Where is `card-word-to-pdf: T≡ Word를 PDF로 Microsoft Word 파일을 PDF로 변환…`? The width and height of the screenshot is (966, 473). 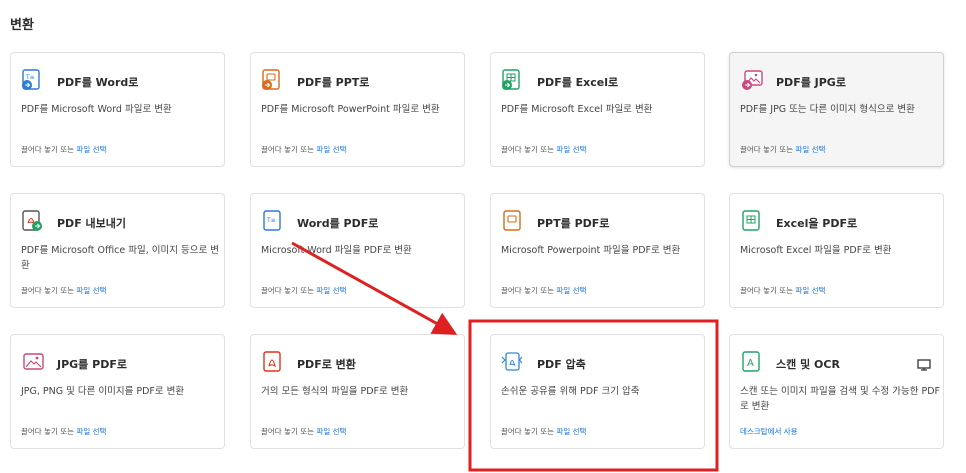 card-word-to-pdf: T≡ Word를 PDF로 Microsoft Word 파일을 PDF로 변환… is located at coordinates (357, 250).